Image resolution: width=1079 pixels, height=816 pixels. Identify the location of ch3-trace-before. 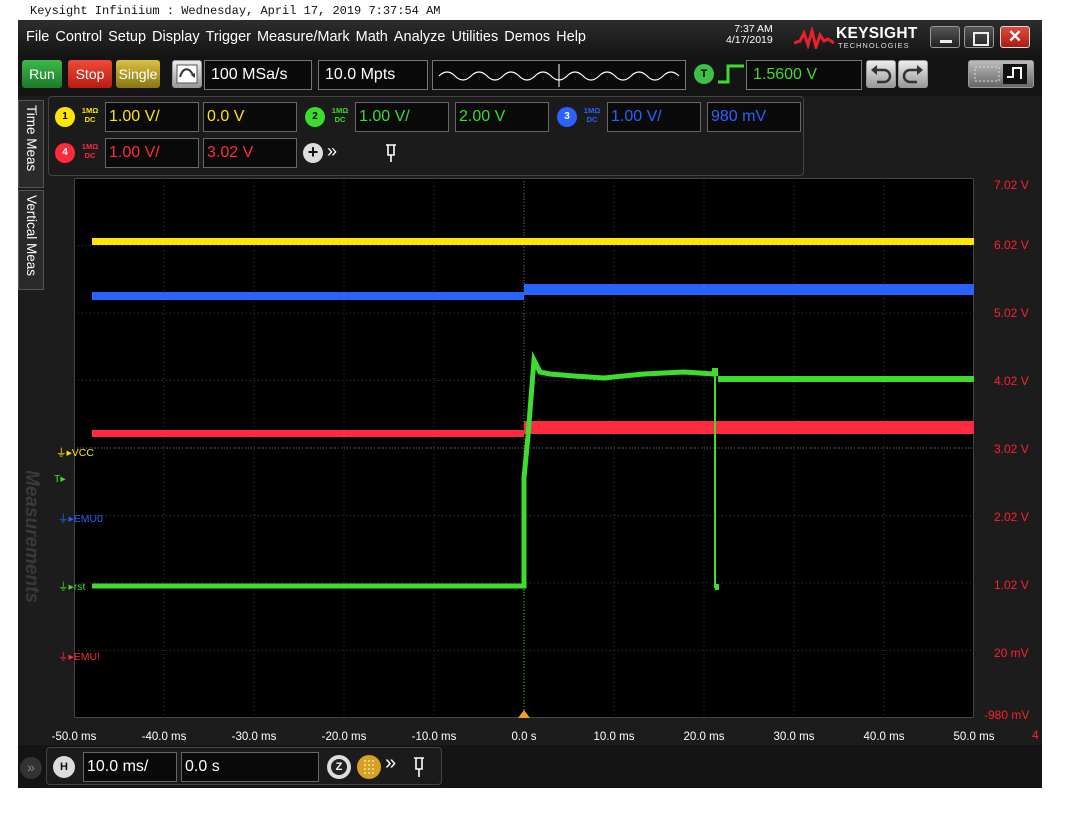
(308, 296).